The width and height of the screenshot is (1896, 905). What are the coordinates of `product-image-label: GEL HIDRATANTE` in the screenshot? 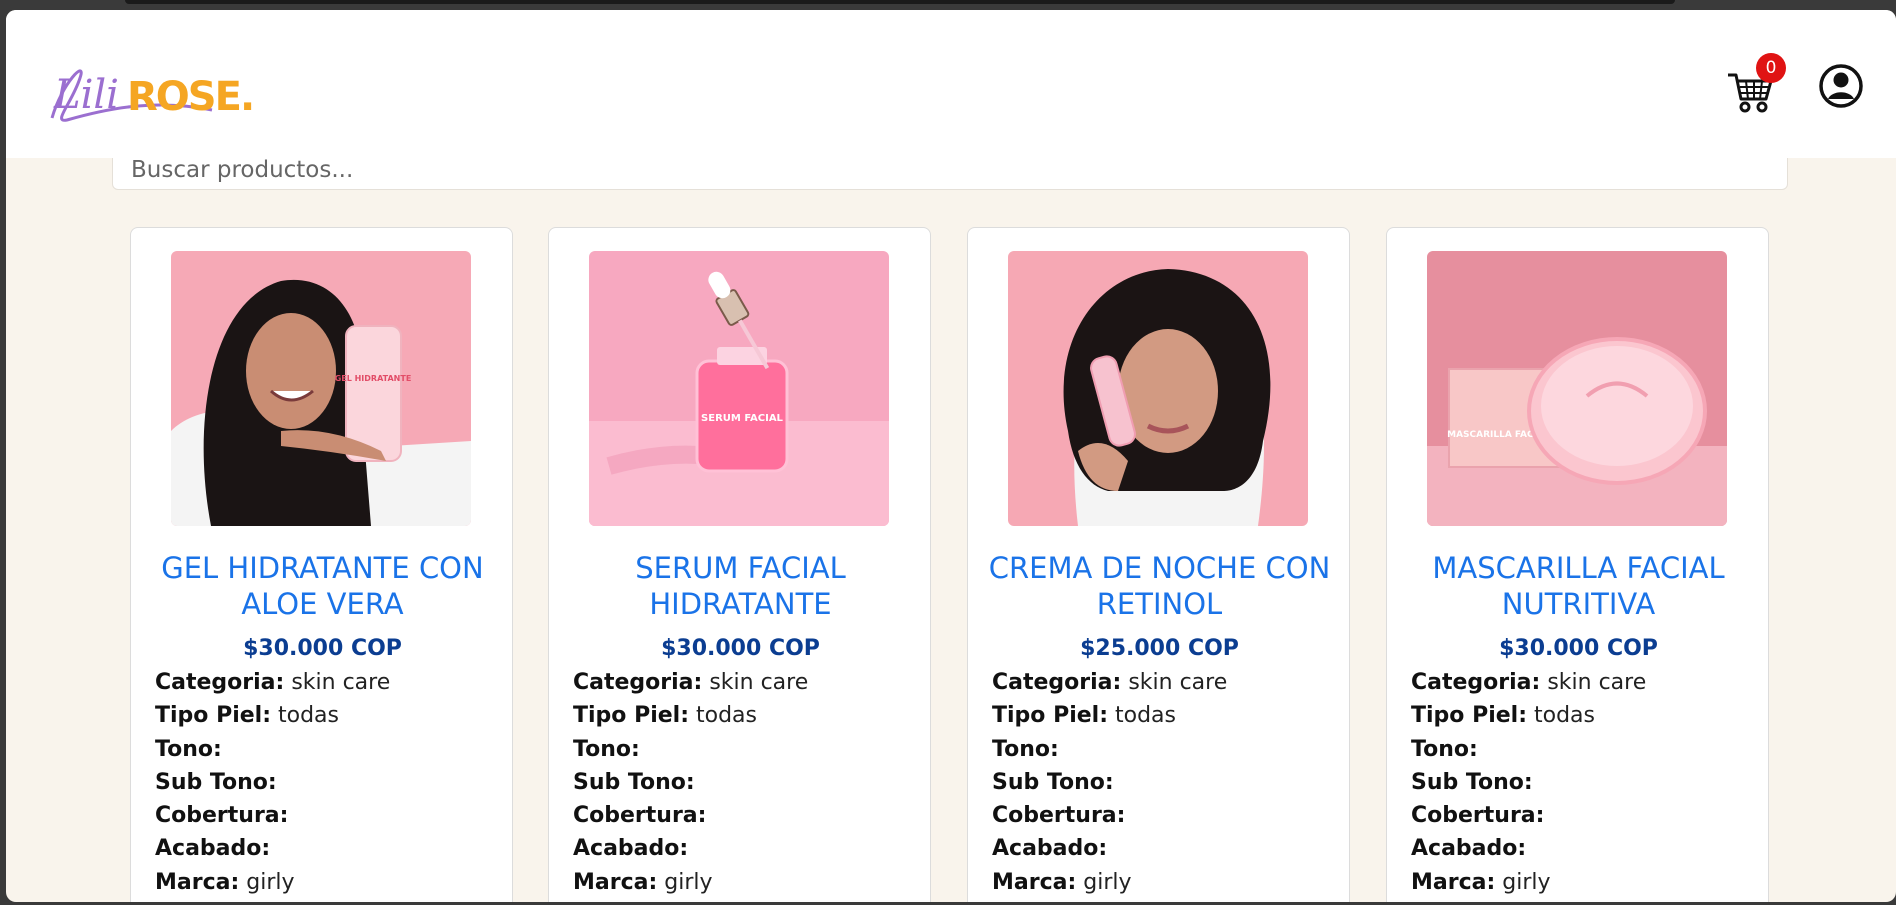 It's located at (373, 378).